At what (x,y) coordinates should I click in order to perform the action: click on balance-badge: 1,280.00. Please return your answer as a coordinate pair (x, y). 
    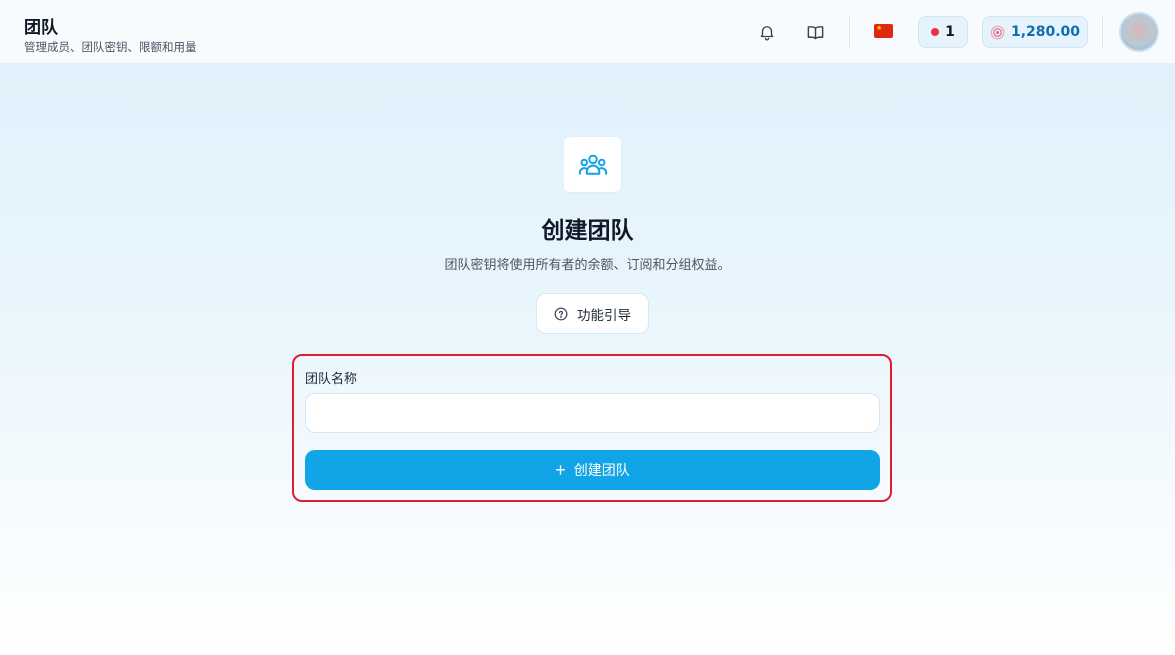
    Looking at the image, I should click on (1035, 32).